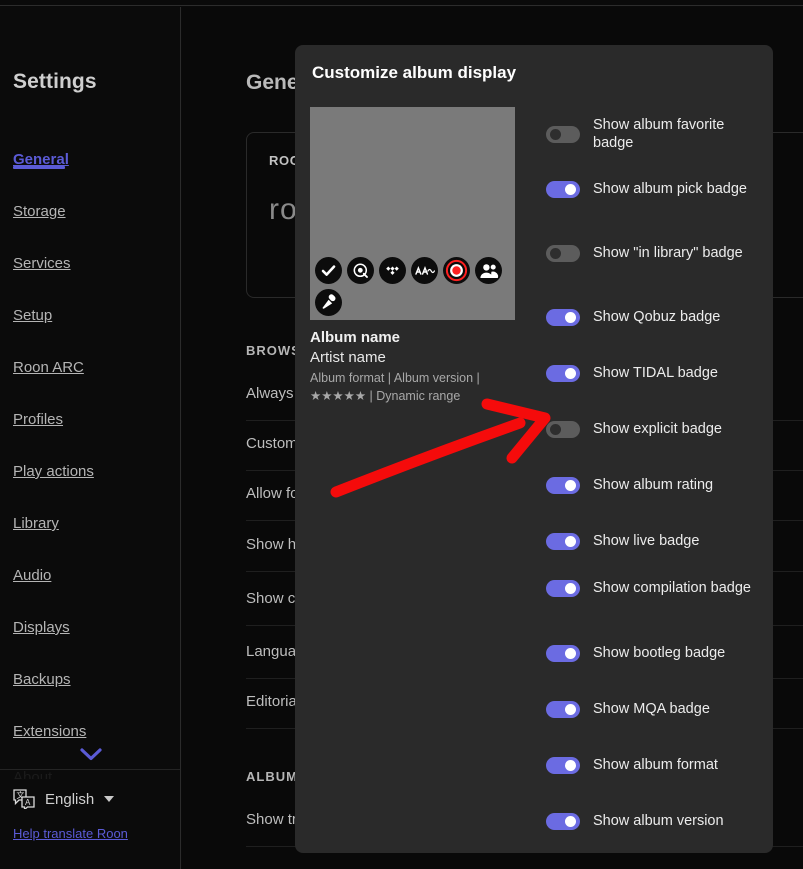  Describe the element at coordinates (563, 588) in the screenshot. I see `toggle-show-compilation-badge` at that location.